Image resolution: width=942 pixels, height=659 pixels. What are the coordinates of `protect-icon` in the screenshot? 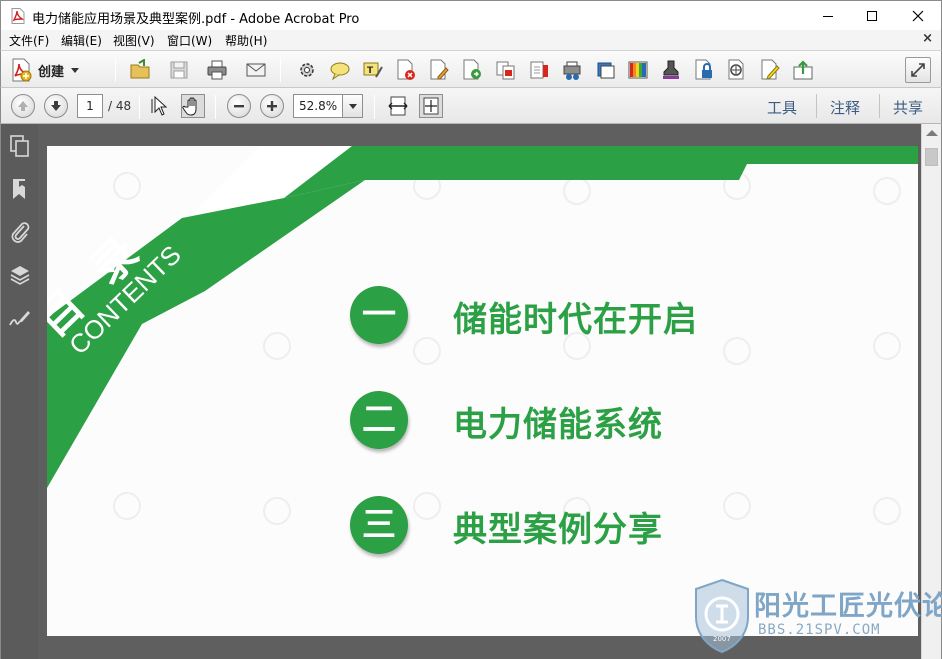 It's located at (704, 70).